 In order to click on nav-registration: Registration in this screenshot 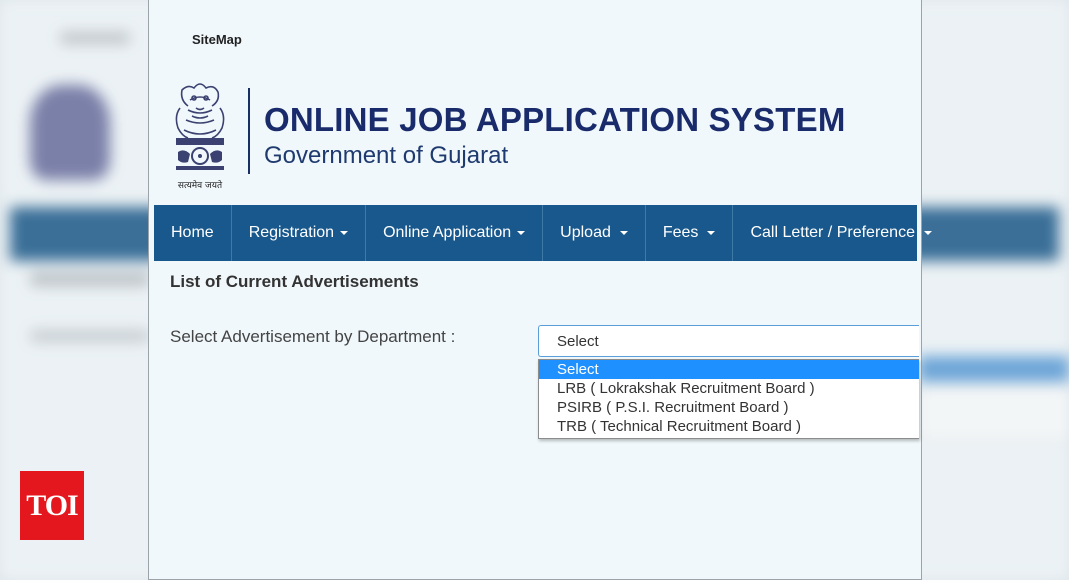, I will do `click(299, 233)`.